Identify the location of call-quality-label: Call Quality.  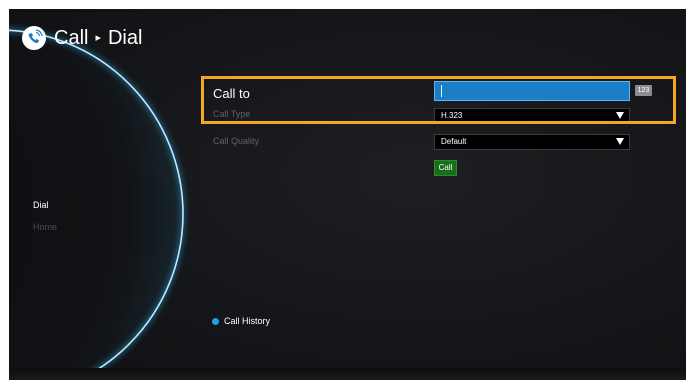
(236, 141).